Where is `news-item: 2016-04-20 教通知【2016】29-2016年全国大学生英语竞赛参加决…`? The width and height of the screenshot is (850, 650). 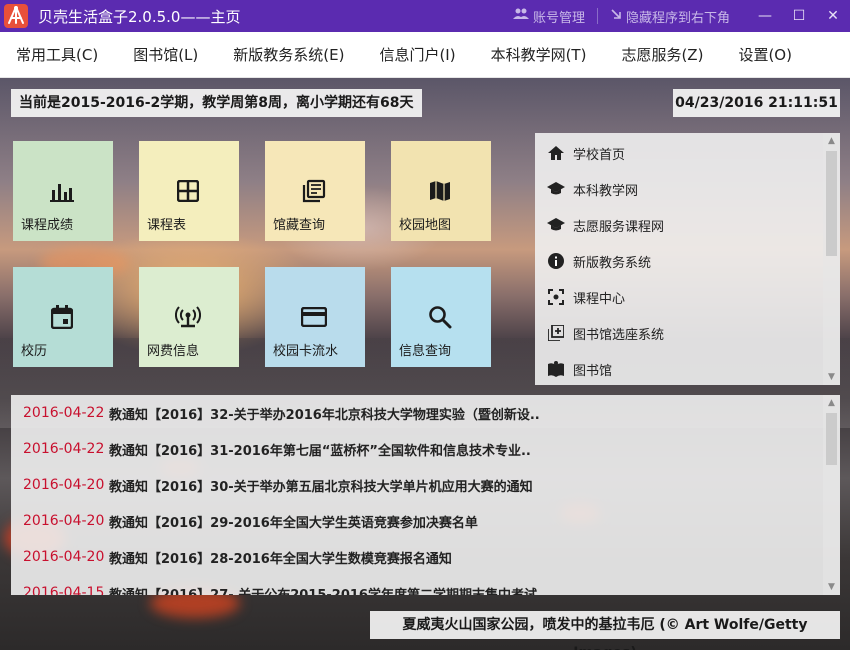
news-item: 2016-04-20 教通知【2016】29-2016年全国大学生英语竞赛参加决… is located at coordinates (416, 521).